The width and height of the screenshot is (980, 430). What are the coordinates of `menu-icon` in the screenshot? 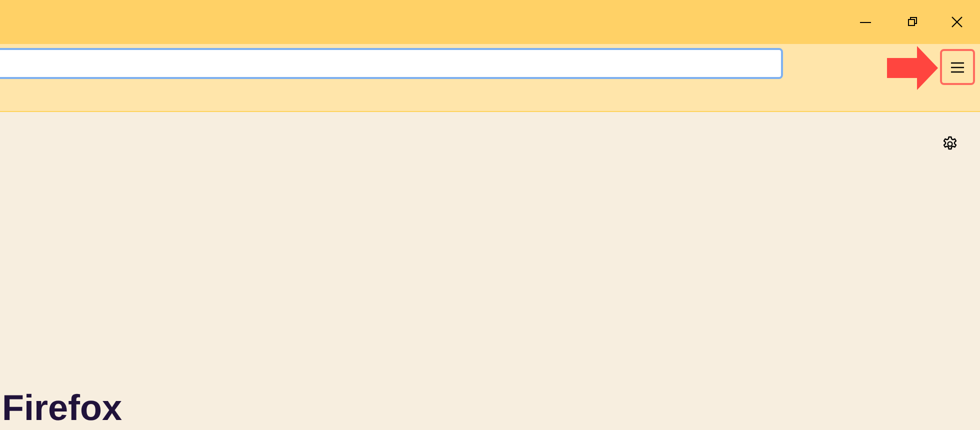 It's located at (957, 67).